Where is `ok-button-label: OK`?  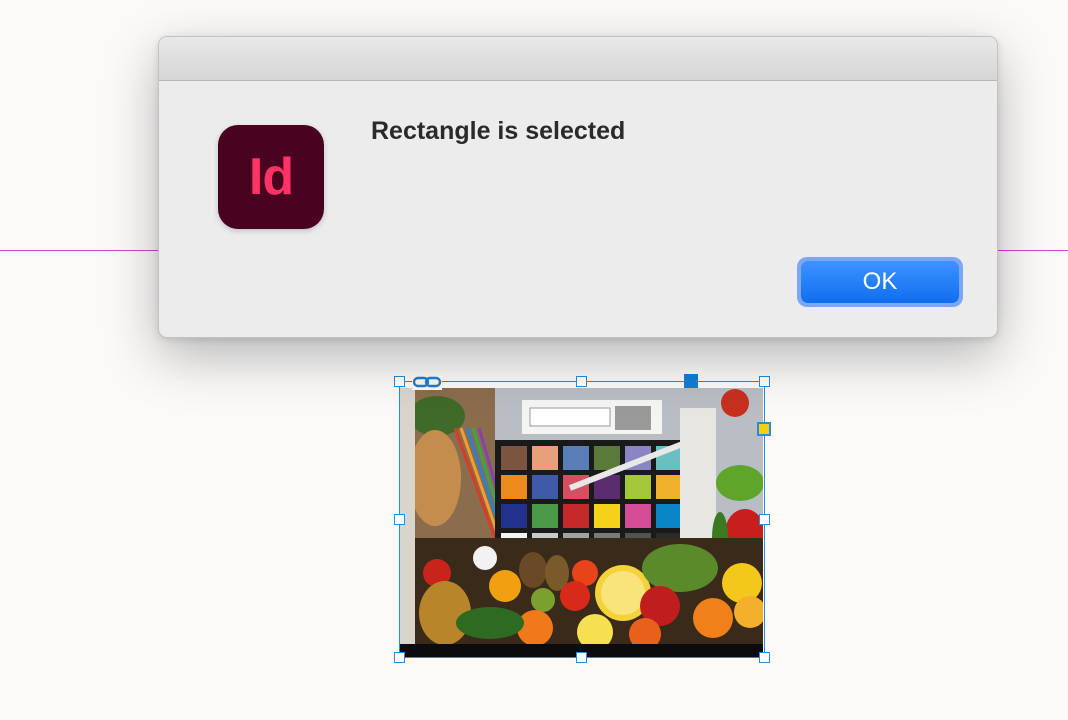
ok-button-label: OK is located at coordinates (880, 282).